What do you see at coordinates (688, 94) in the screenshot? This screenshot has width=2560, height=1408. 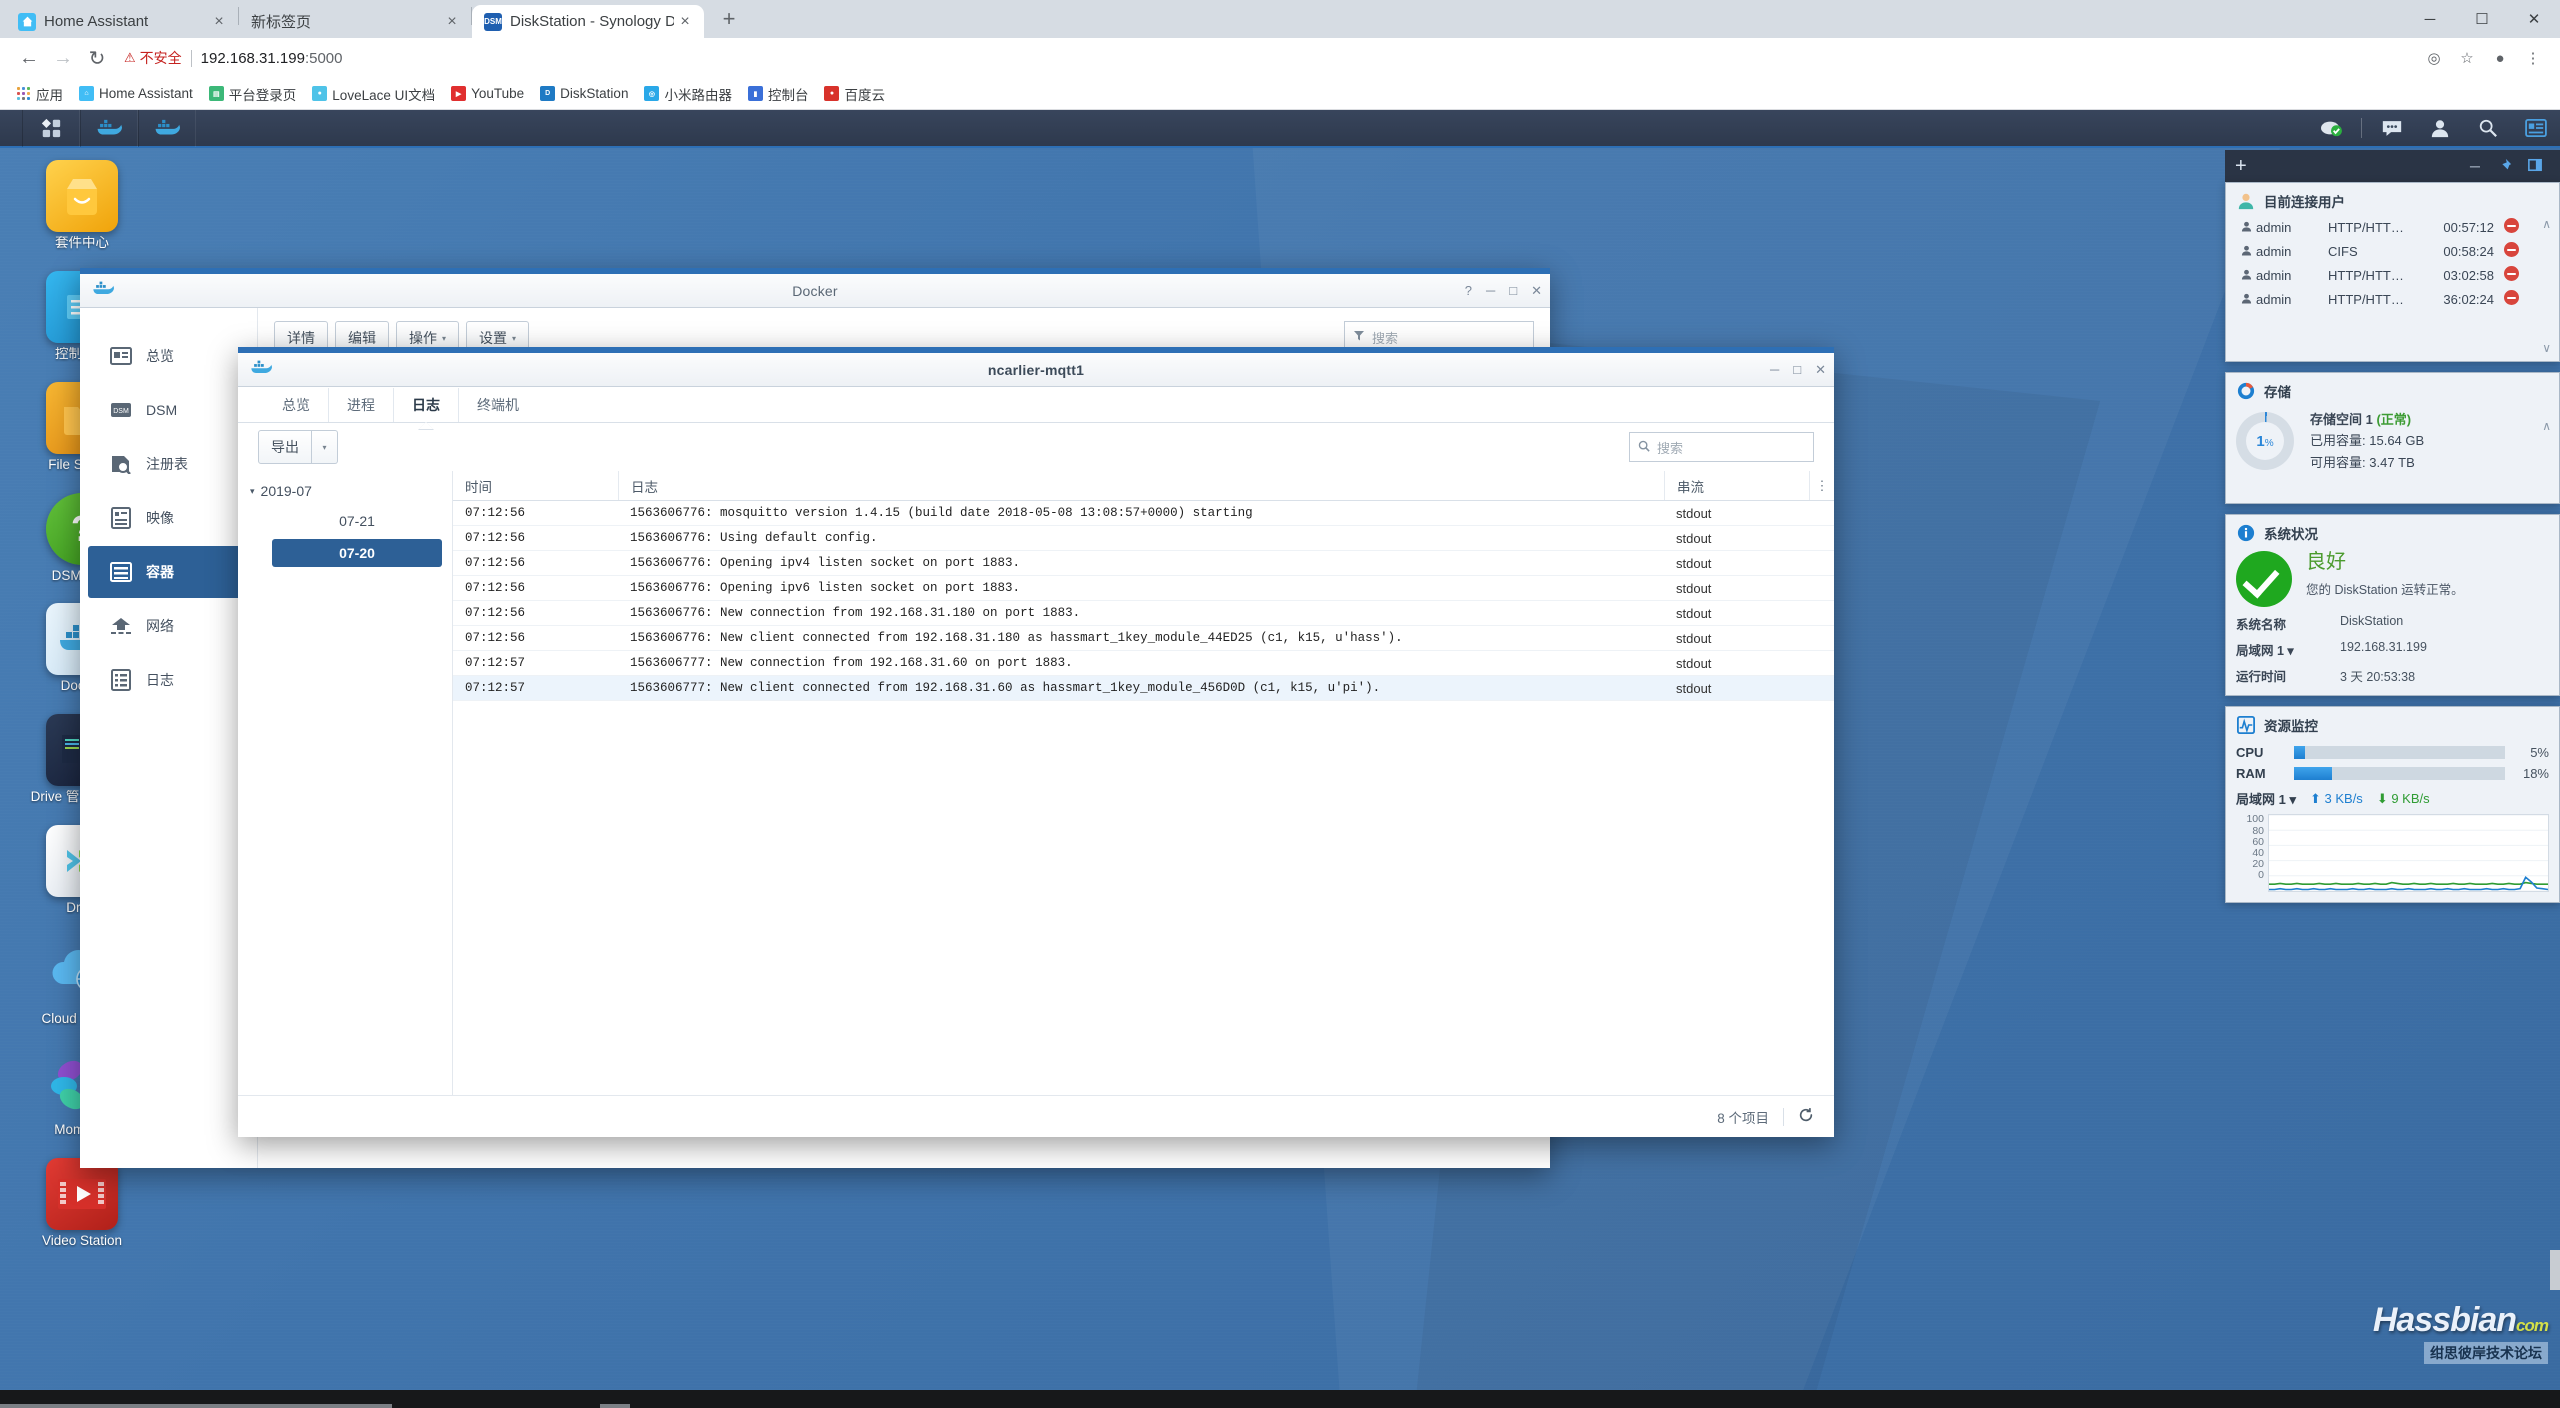 I see `bookmark-xiaomi-router: ◎ 小米路由器` at bounding box center [688, 94].